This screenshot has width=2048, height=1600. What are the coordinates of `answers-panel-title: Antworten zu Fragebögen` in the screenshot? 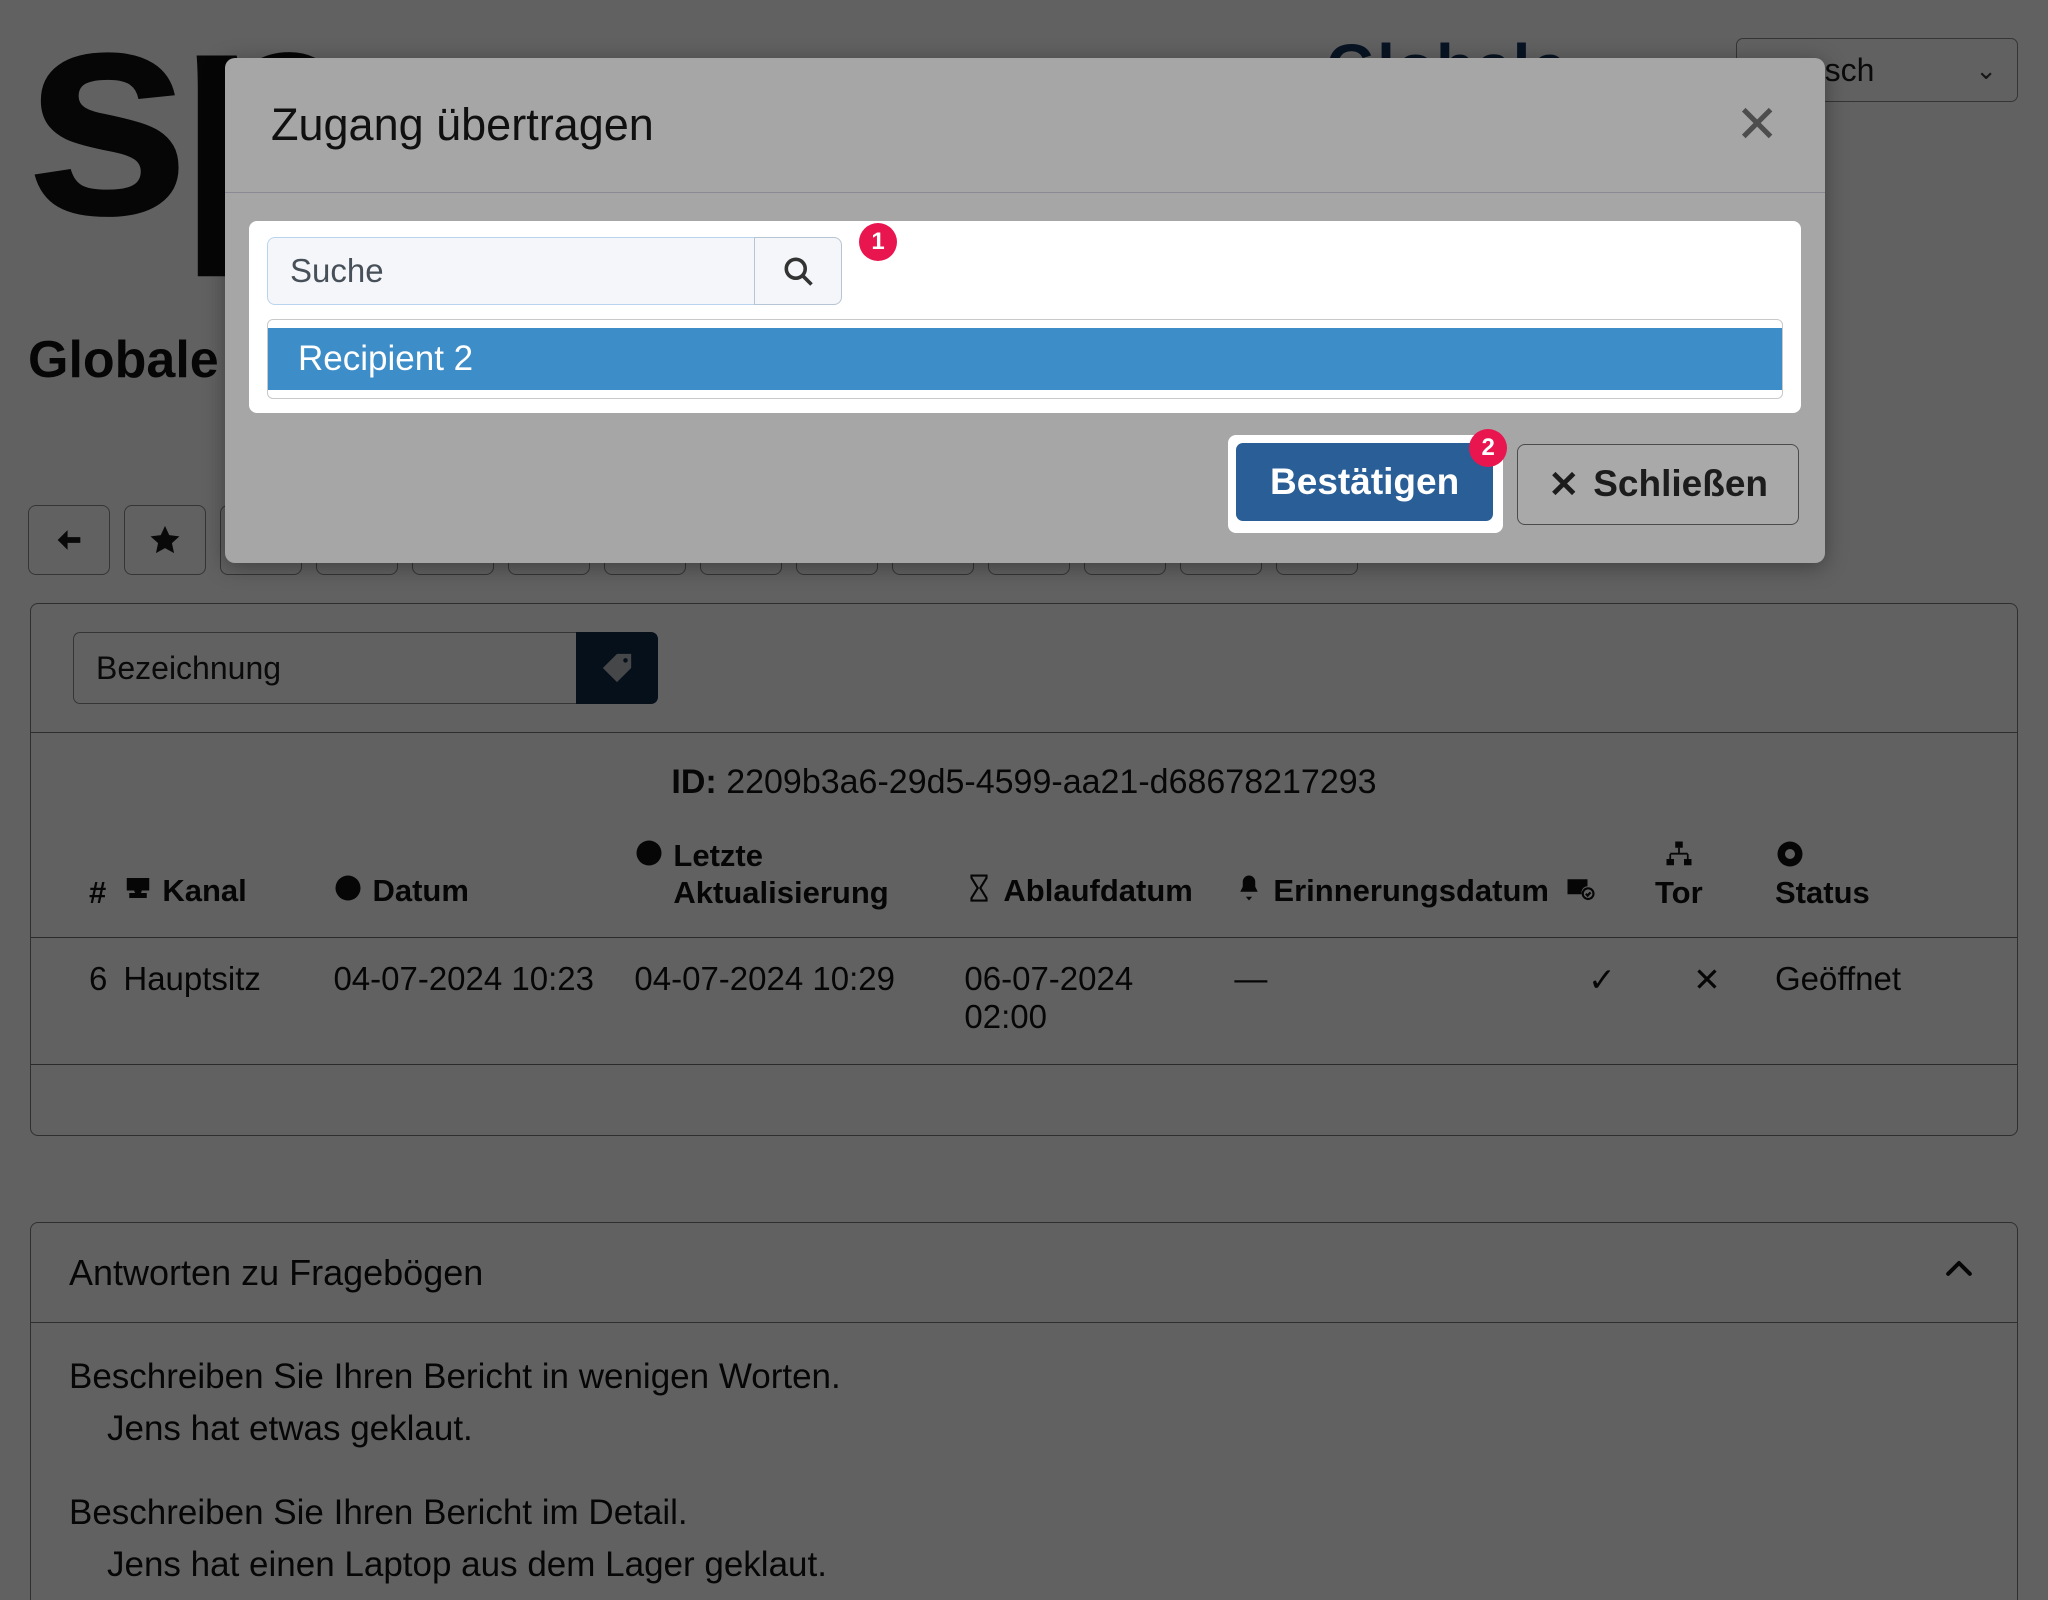 It's located at (276, 1272).